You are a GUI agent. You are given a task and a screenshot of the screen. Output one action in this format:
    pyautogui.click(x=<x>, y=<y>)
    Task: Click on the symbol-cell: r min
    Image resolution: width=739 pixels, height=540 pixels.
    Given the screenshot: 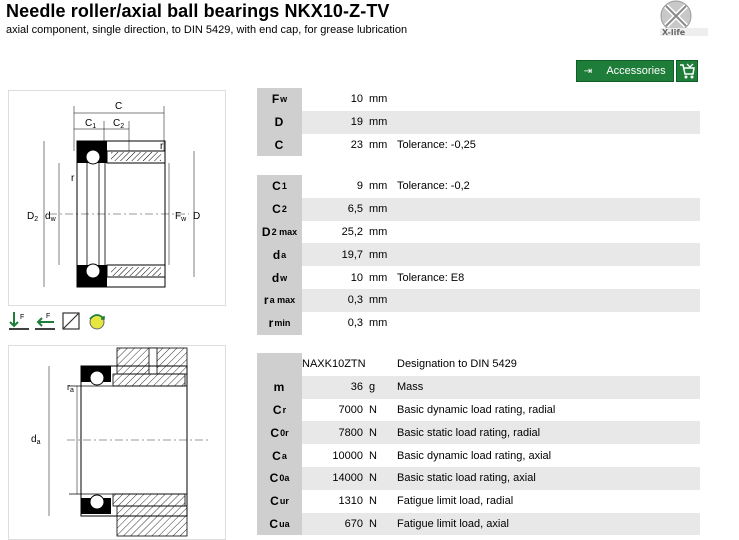 What is the action you would take?
    pyautogui.click(x=279, y=323)
    